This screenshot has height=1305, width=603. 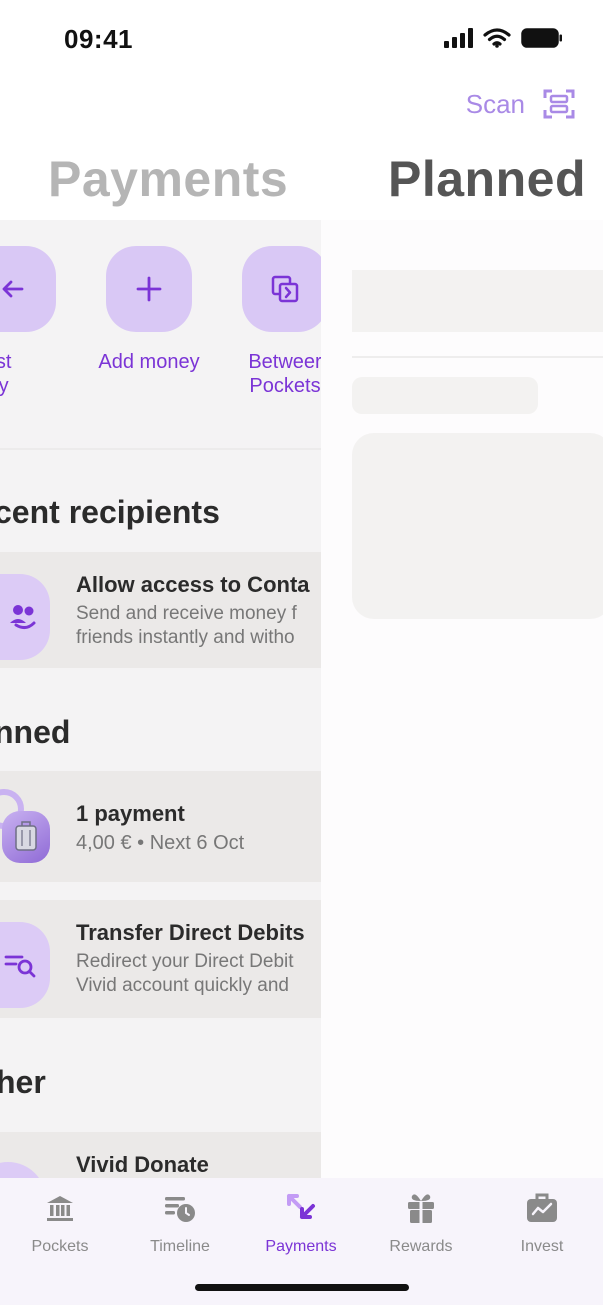 I want to click on cellular-signal-icon, so click(x=458, y=38).